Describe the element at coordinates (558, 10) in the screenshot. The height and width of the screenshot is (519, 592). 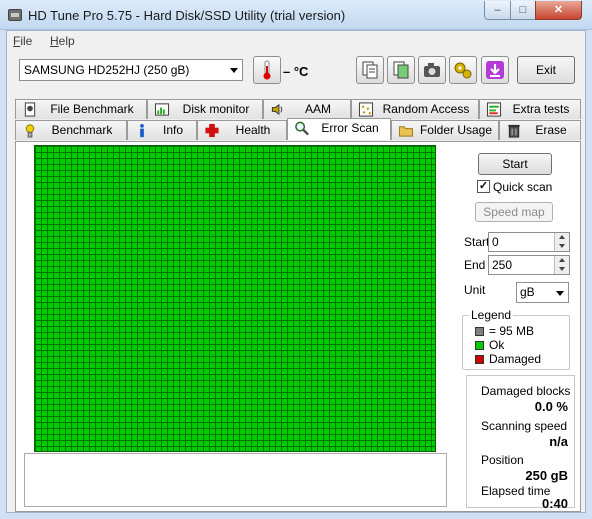
I see `close-button: ✕` at that location.